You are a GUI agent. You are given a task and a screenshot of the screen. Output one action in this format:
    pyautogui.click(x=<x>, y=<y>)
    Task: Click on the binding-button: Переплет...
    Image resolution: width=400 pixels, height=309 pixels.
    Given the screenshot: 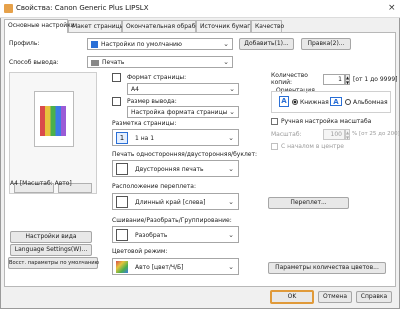 What is the action you would take?
    pyautogui.click(x=308, y=203)
    